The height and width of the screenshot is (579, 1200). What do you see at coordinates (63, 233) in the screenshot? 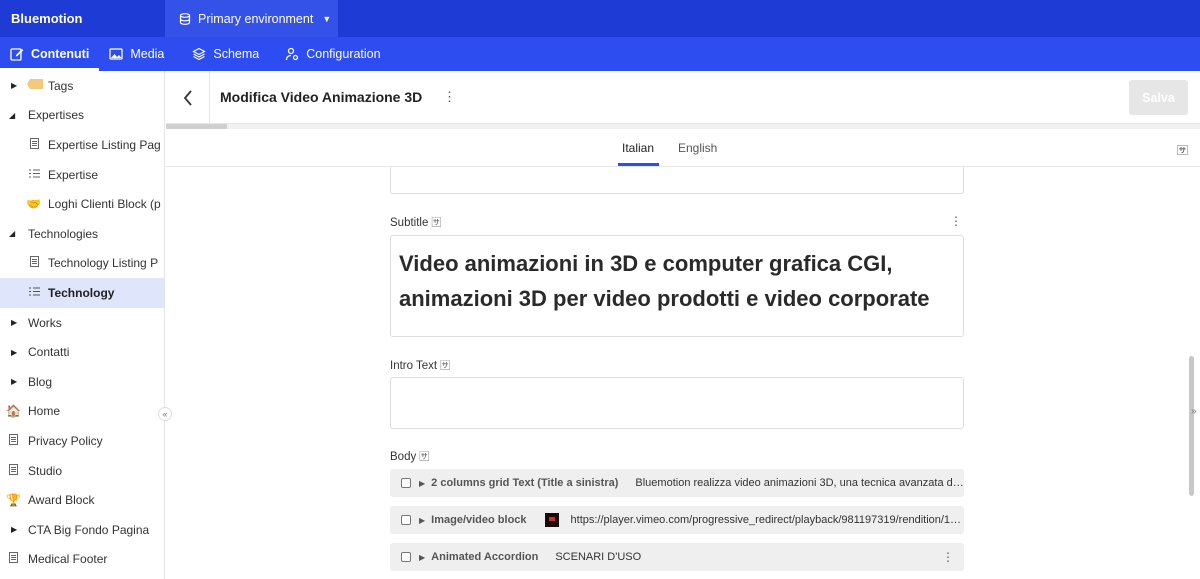
I see `sidebar-item-label: Technologies` at bounding box center [63, 233].